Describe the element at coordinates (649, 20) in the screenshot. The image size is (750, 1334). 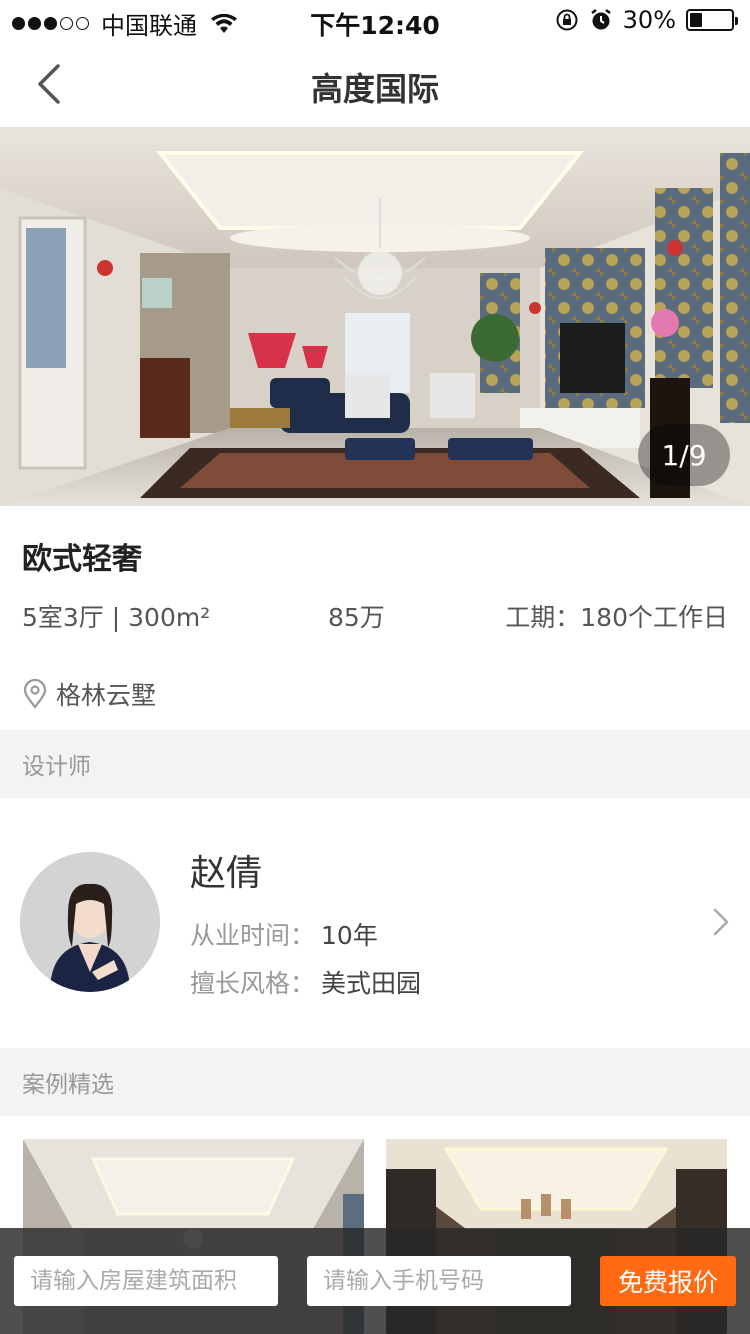
I see `battery-percent: 30%` at that location.